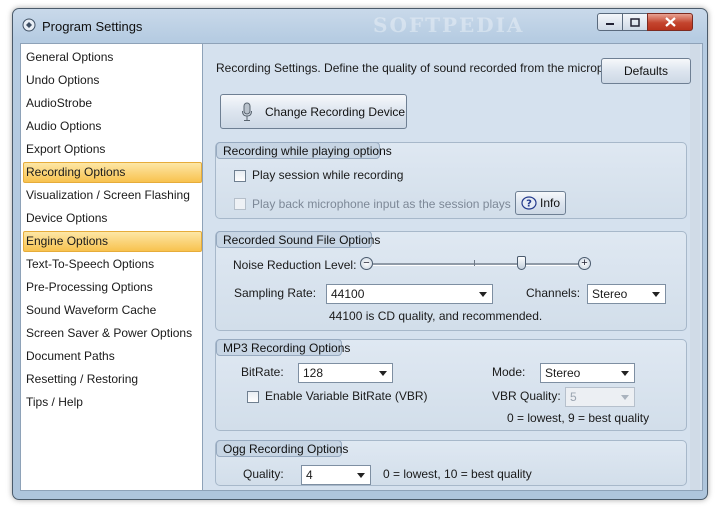  Describe the element at coordinates (112, 195) in the screenshot. I see `nav-item-visualization: Visualization / Screen Flashing` at that location.